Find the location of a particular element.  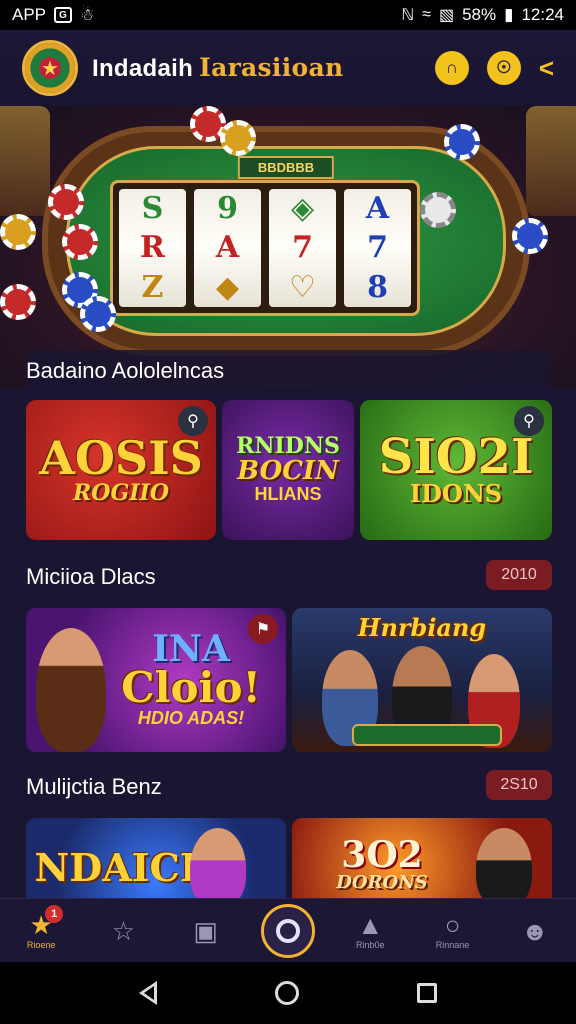

share-icon: < is located at coordinates (546, 68).